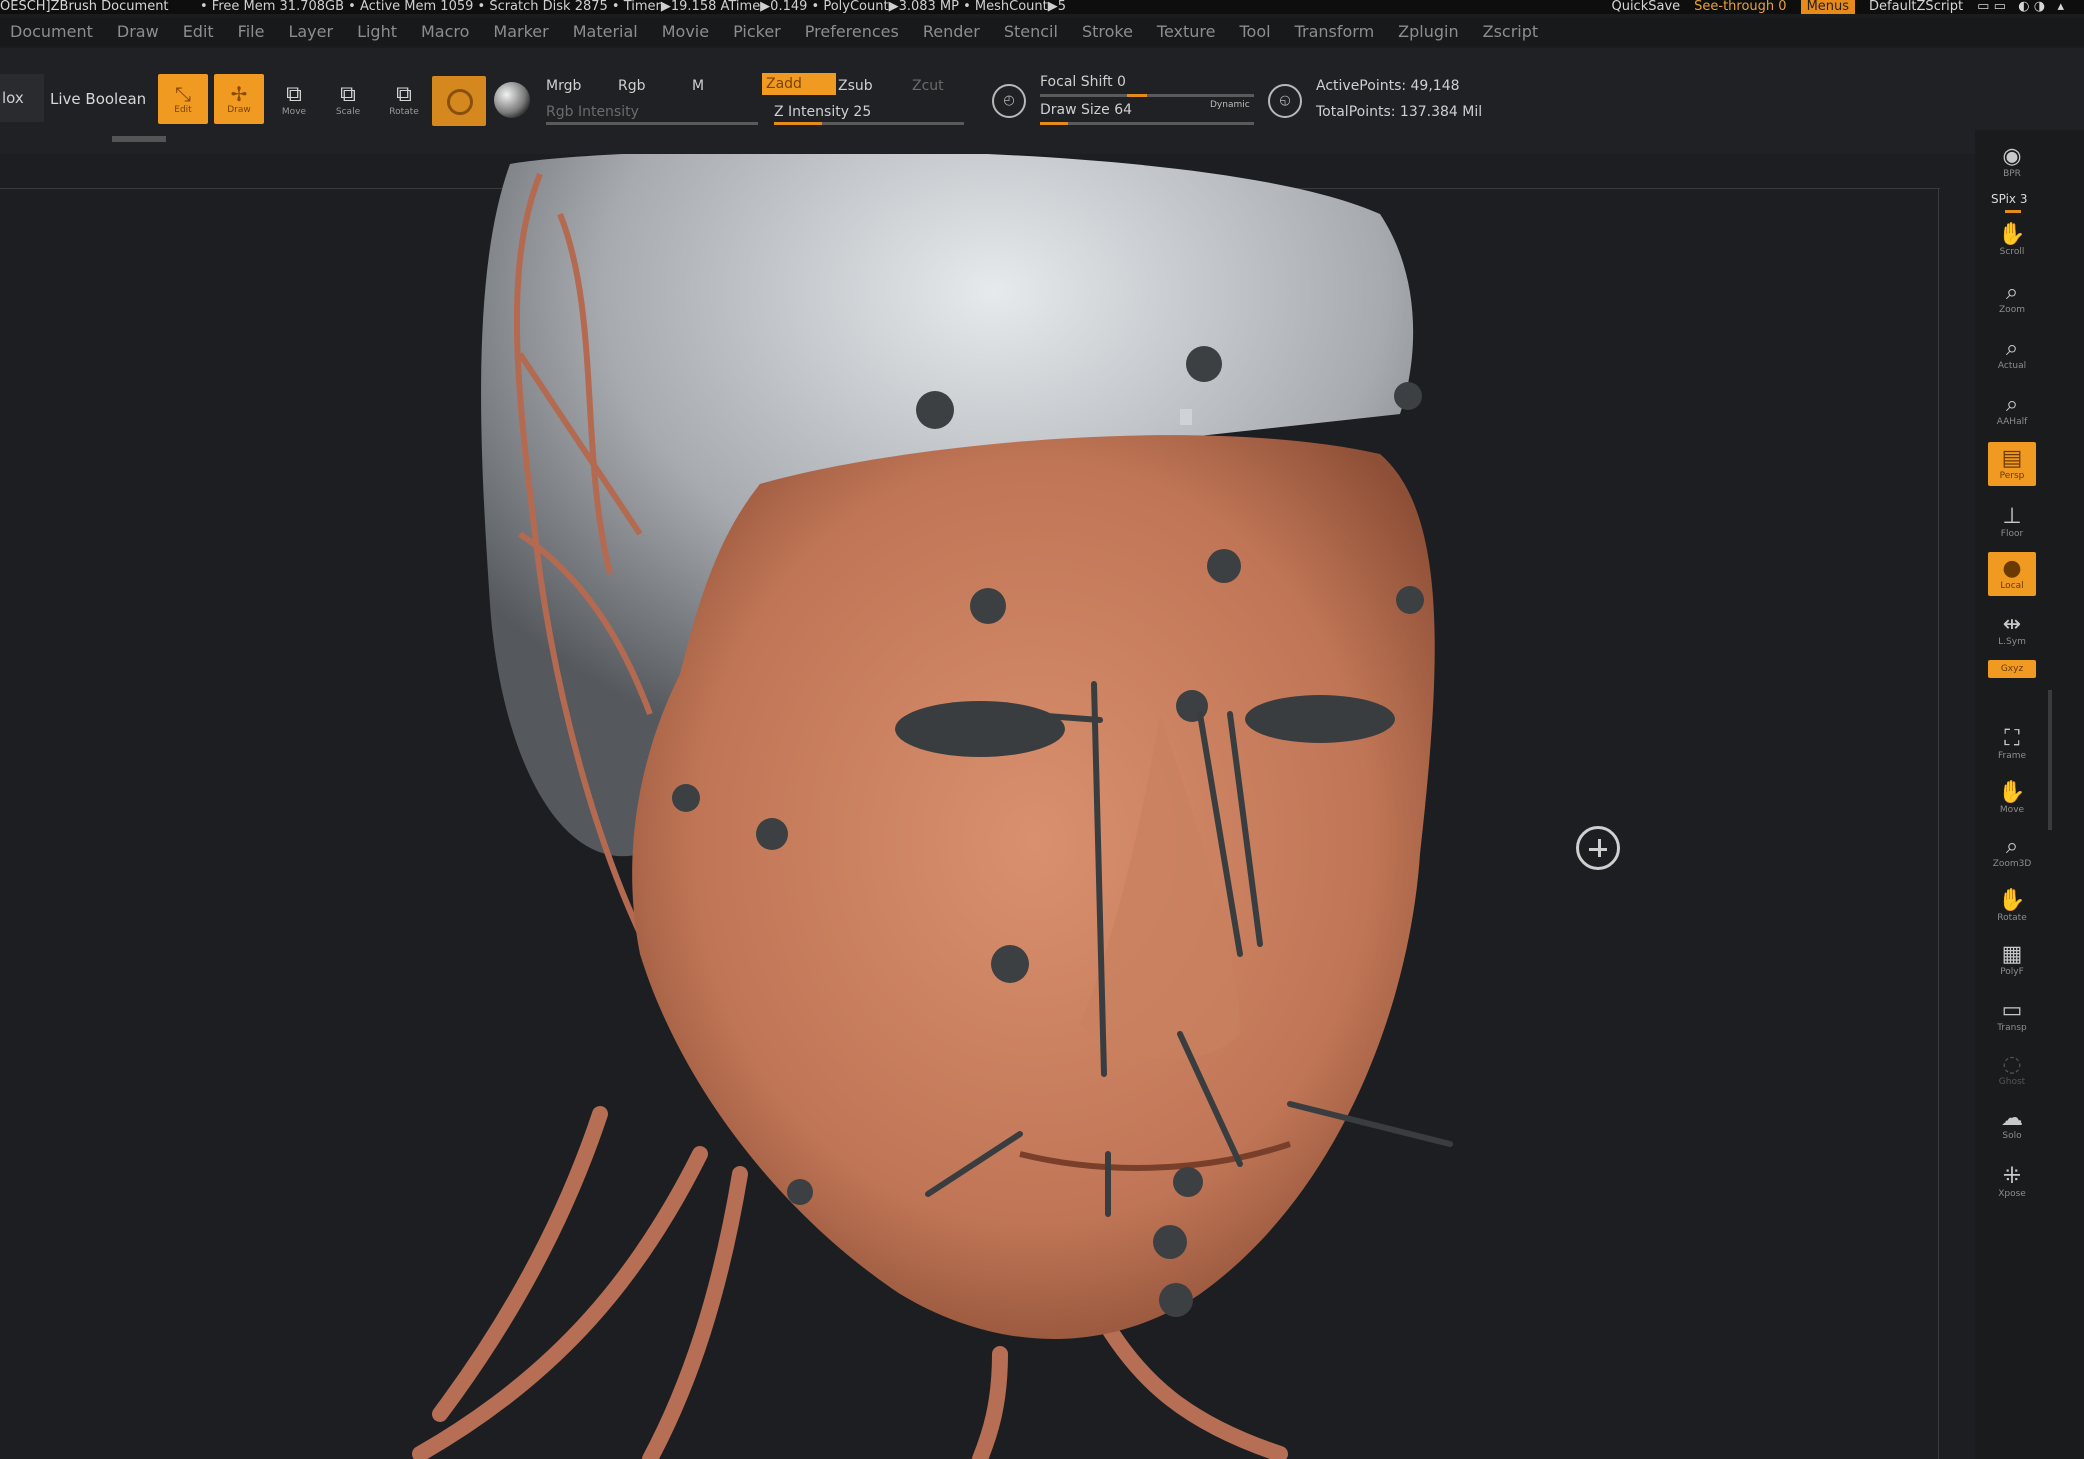 The height and width of the screenshot is (1459, 2084). Describe the element at coordinates (592, 112) in the screenshot. I see `rgb-intensity-slider: Rgb Intensity` at that location.